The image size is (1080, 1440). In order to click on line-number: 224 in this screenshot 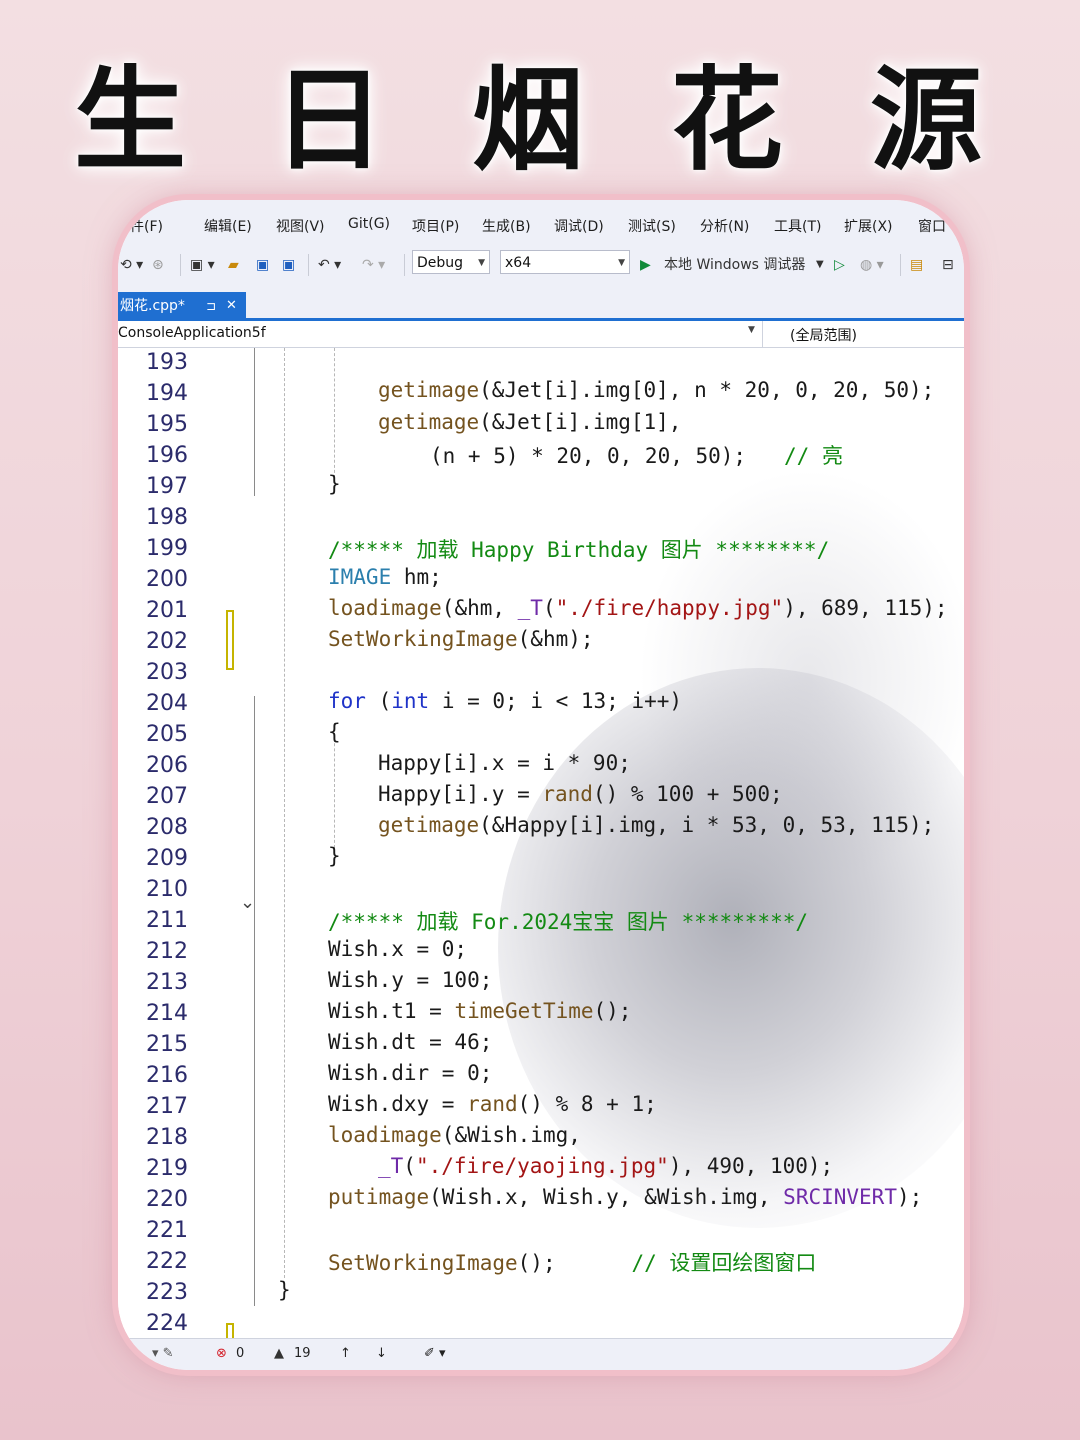, I will do `click(167, 1323)`.